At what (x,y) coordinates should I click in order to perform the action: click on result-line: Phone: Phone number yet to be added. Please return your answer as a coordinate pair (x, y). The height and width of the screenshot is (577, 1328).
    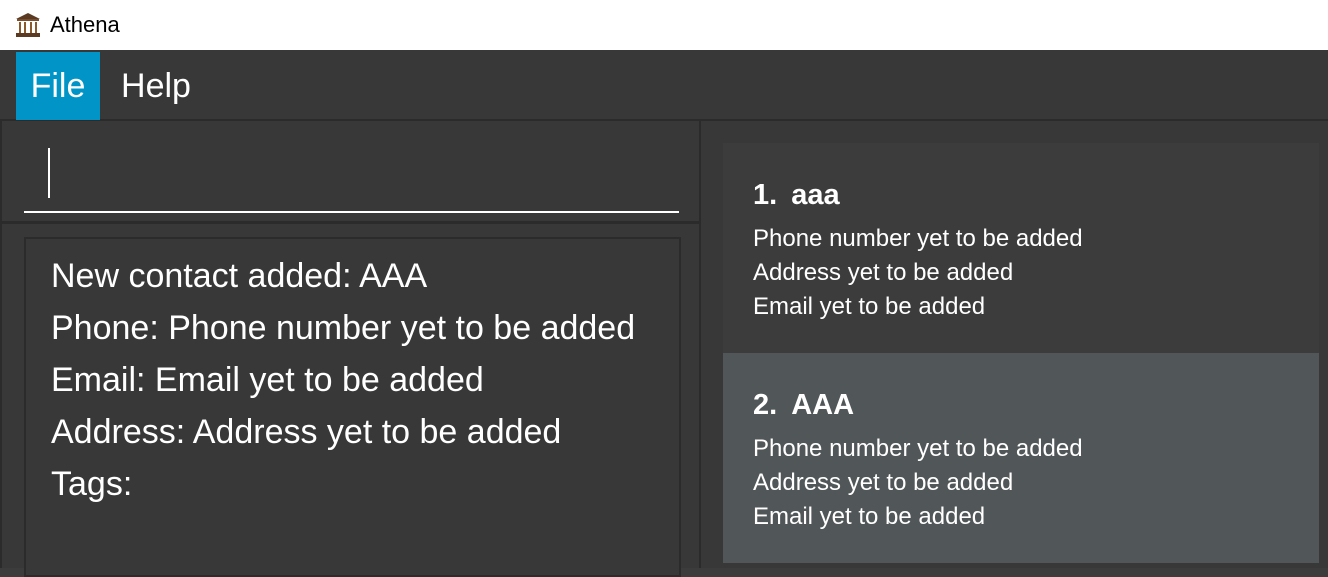
    Looking at the image, I should click on (343, 328).